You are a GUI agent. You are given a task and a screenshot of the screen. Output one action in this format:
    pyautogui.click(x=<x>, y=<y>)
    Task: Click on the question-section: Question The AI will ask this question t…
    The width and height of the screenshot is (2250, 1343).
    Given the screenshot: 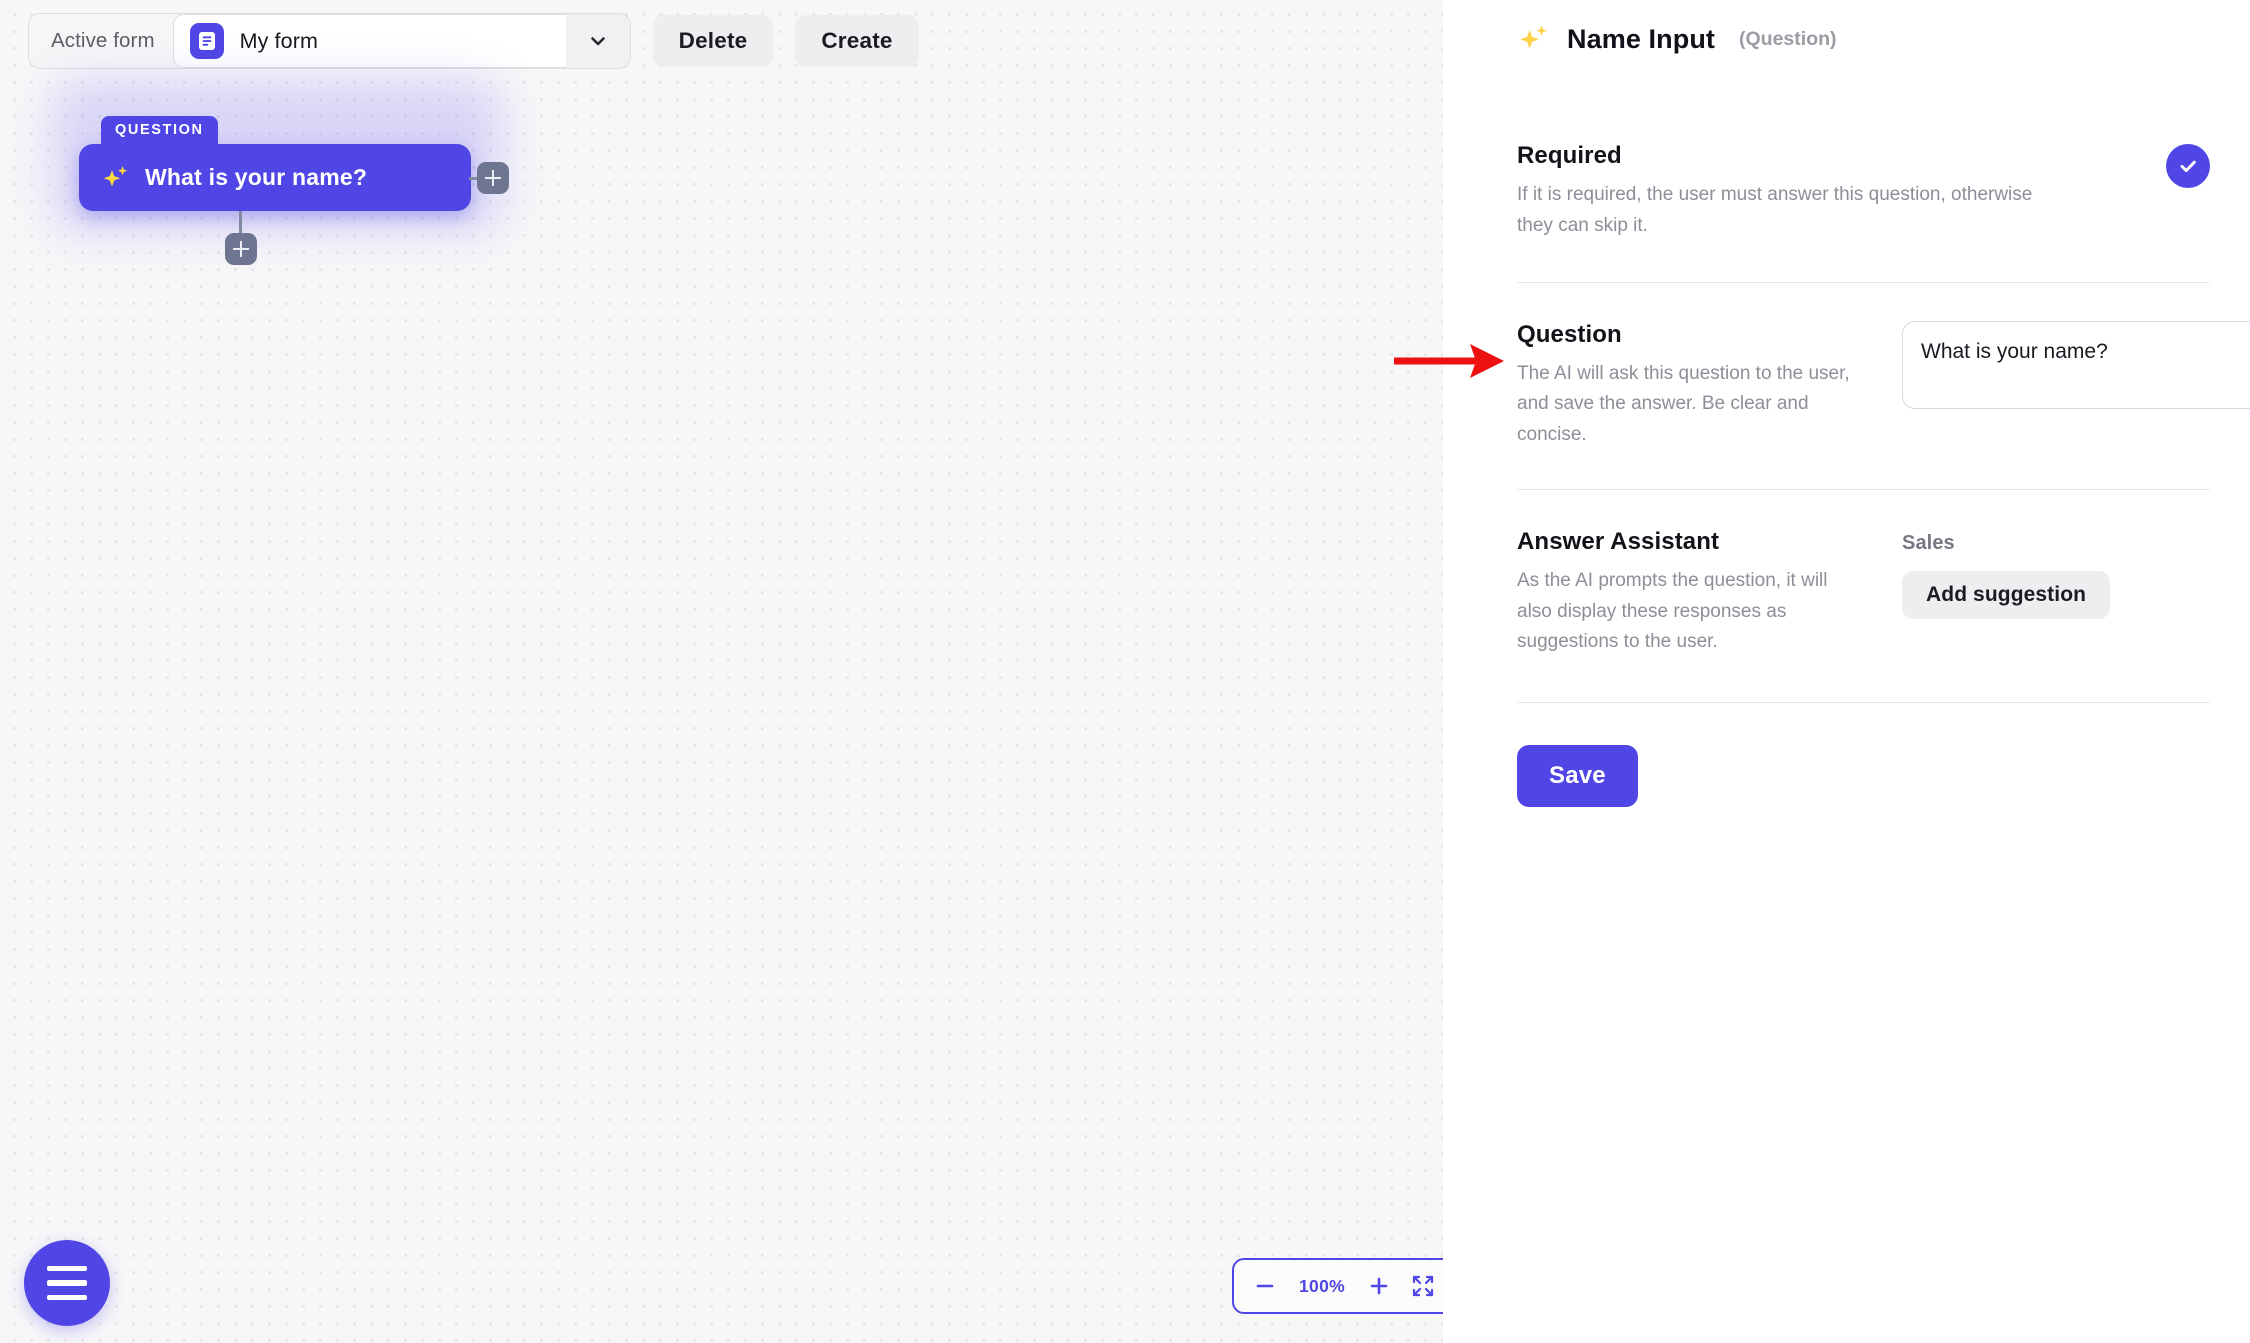 What is the action you would take?
    pyautogui.click(x=1866, y=386)
    